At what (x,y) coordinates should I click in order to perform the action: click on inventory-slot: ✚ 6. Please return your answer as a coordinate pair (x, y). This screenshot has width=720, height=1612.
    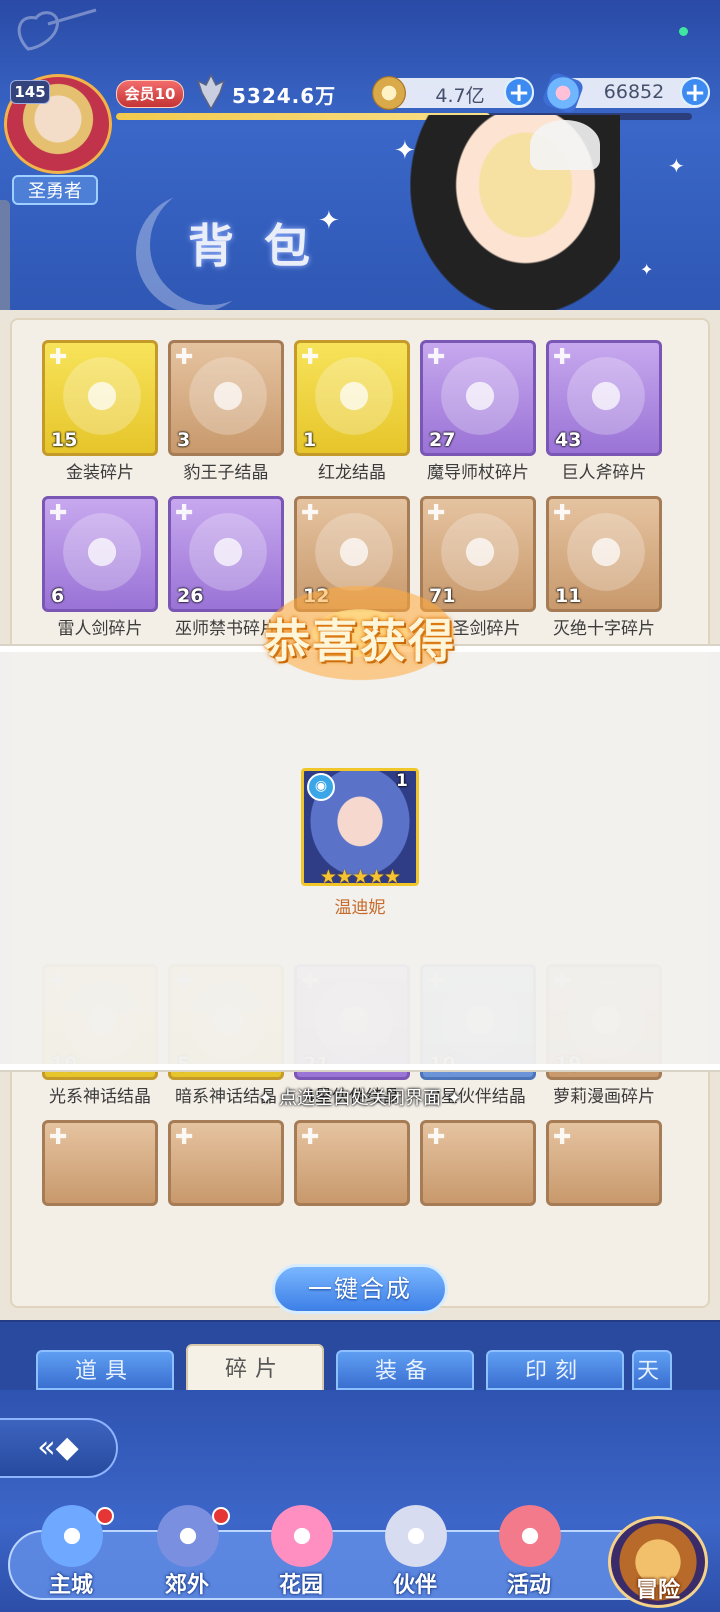
    Looking at the image, I should click on (100, 554).